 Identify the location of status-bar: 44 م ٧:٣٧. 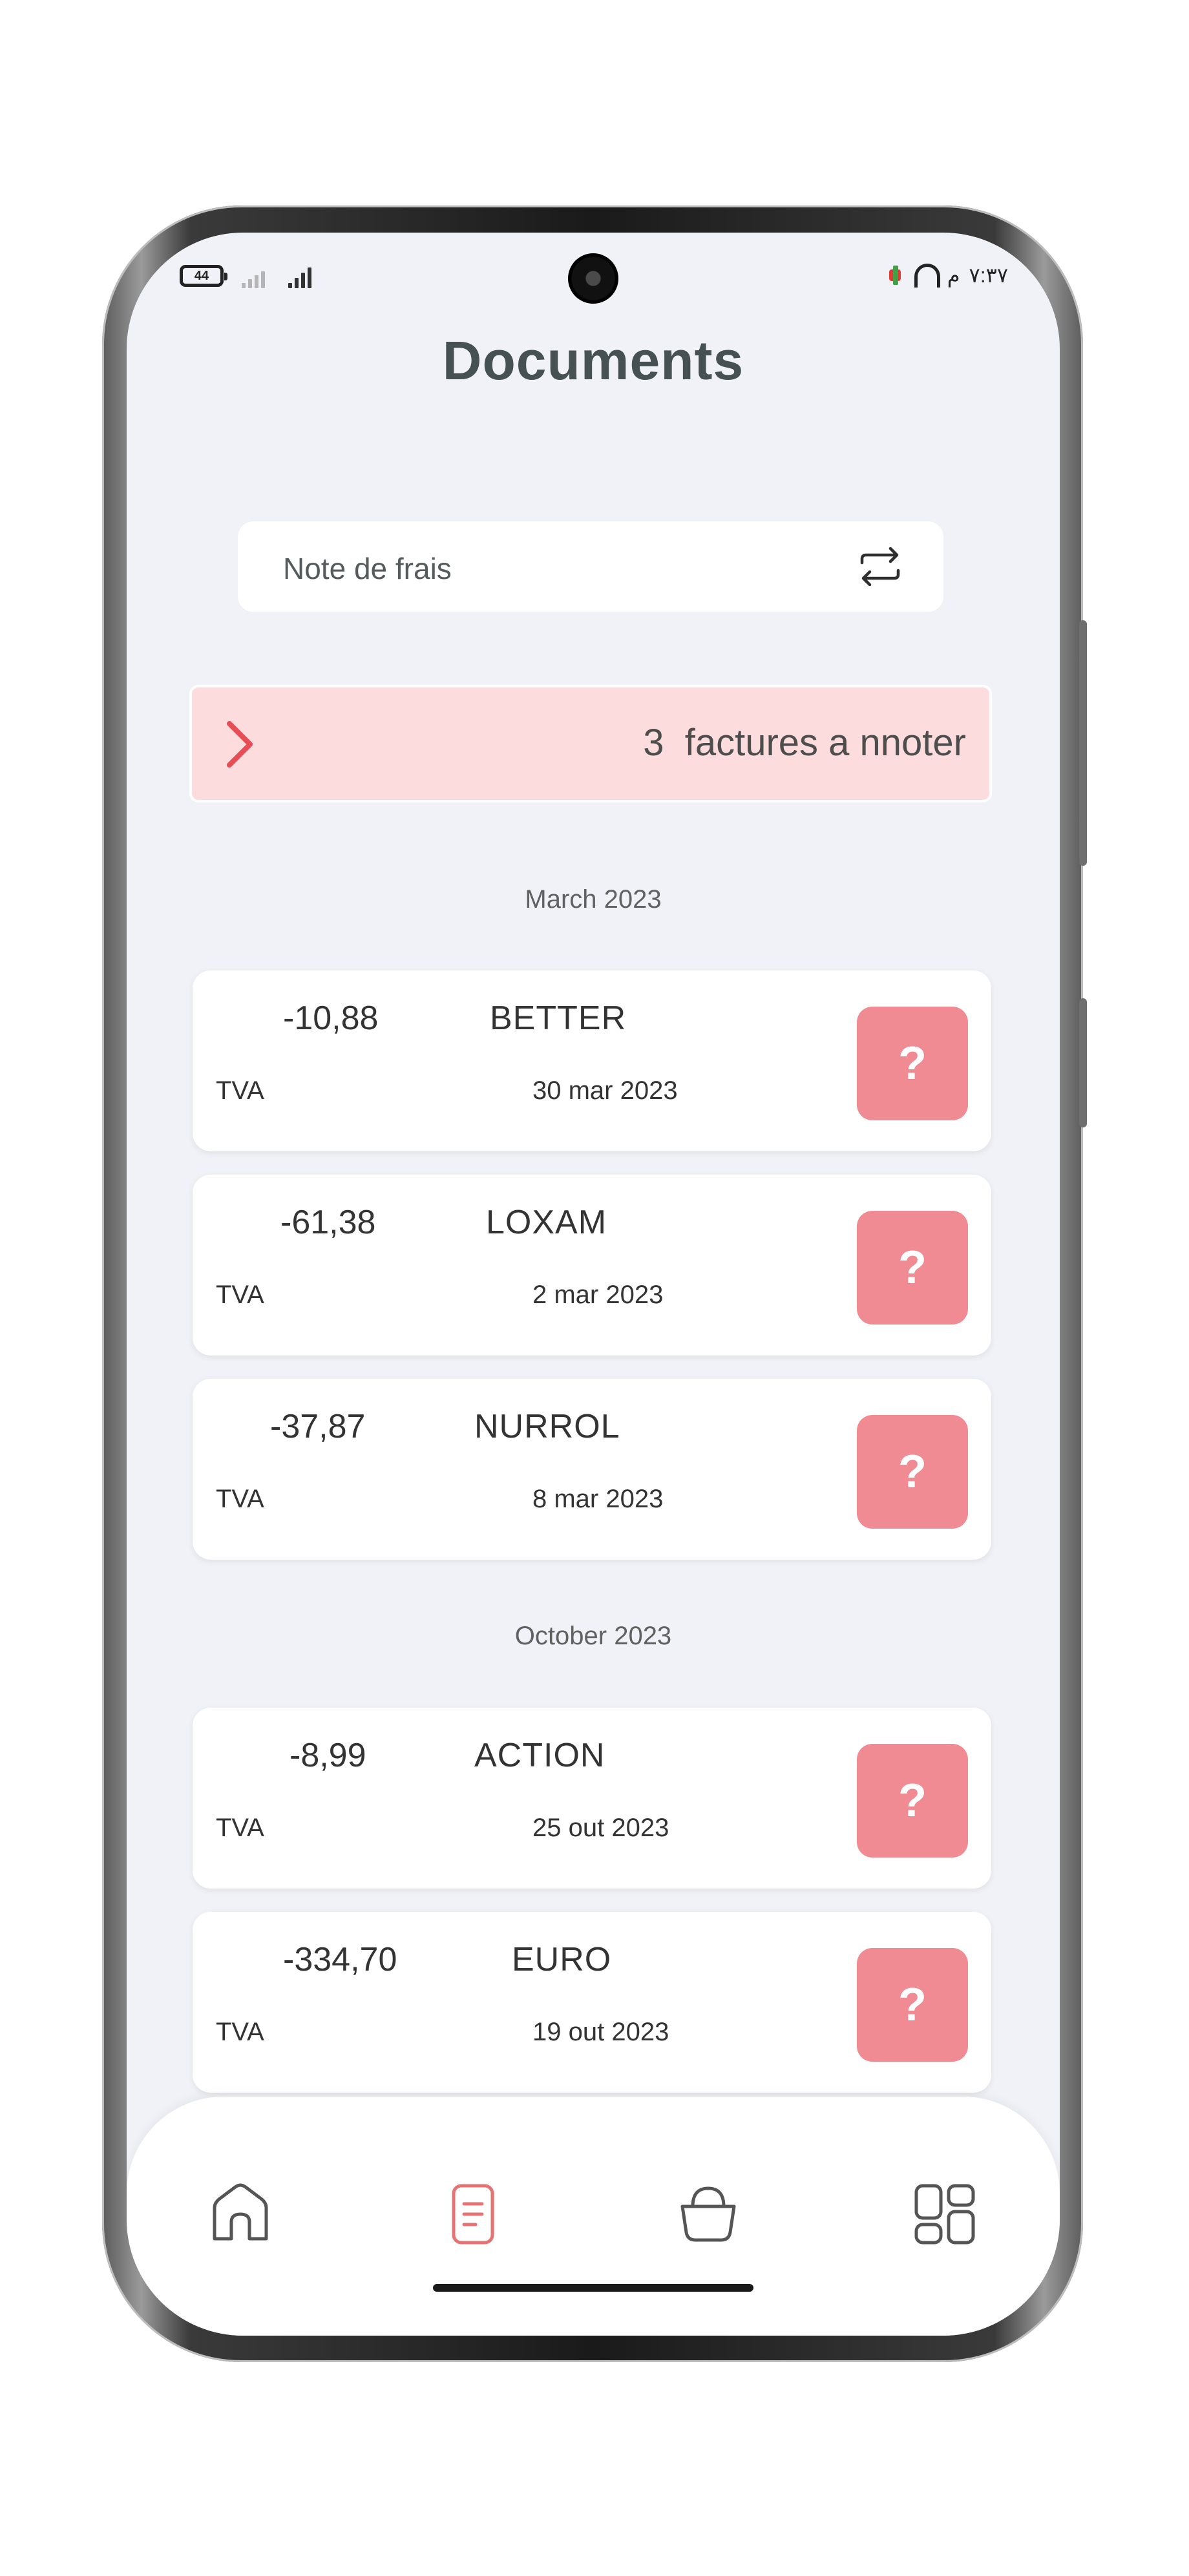
(593, 271).